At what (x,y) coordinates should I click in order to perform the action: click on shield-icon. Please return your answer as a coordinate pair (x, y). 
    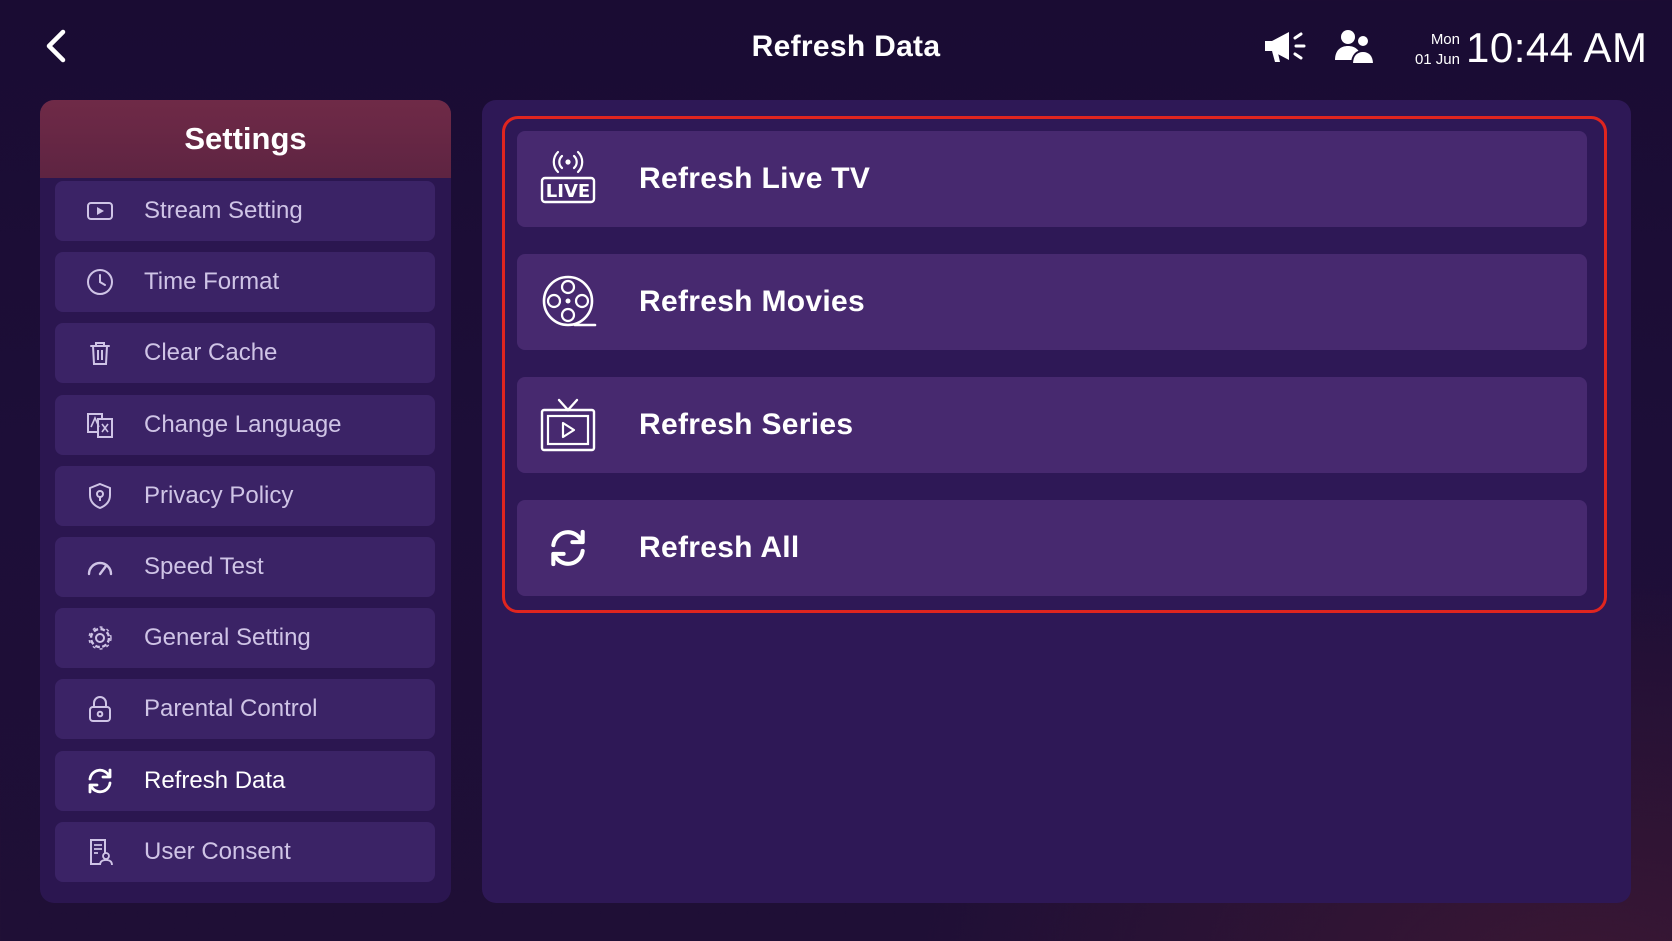
    Looking at the image, I should click on (100, 496).